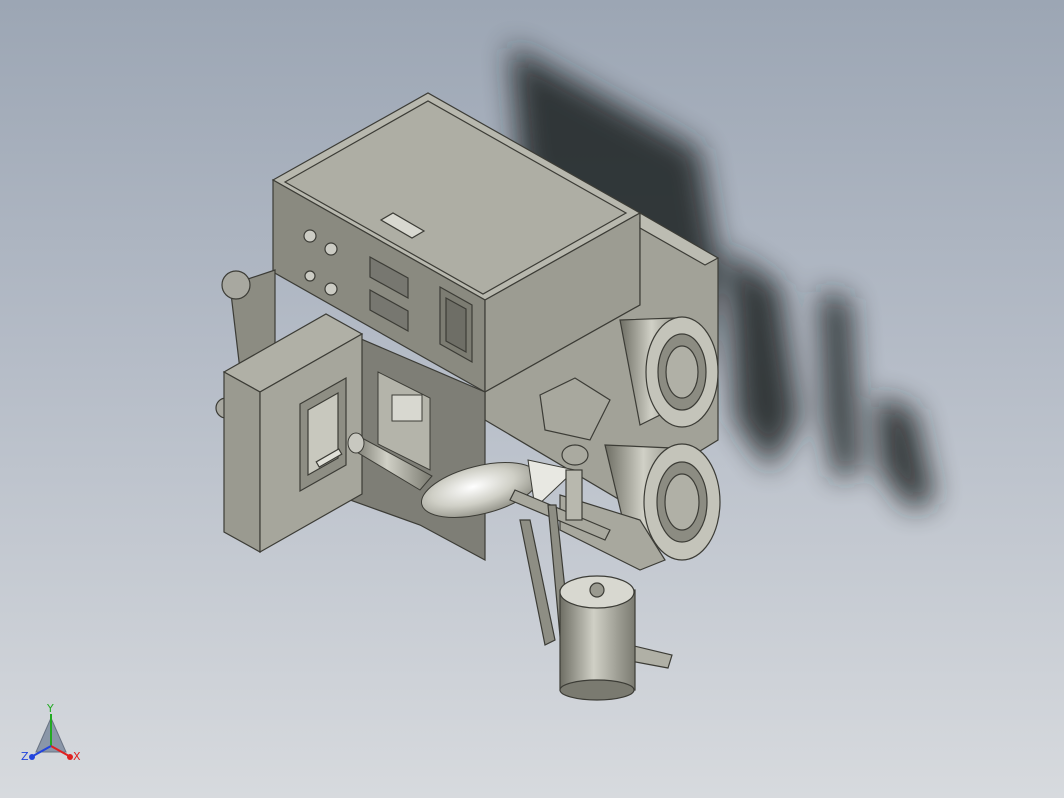 The image size is (1064, 798). I want to click on drum-coupling, so click(597, 590).